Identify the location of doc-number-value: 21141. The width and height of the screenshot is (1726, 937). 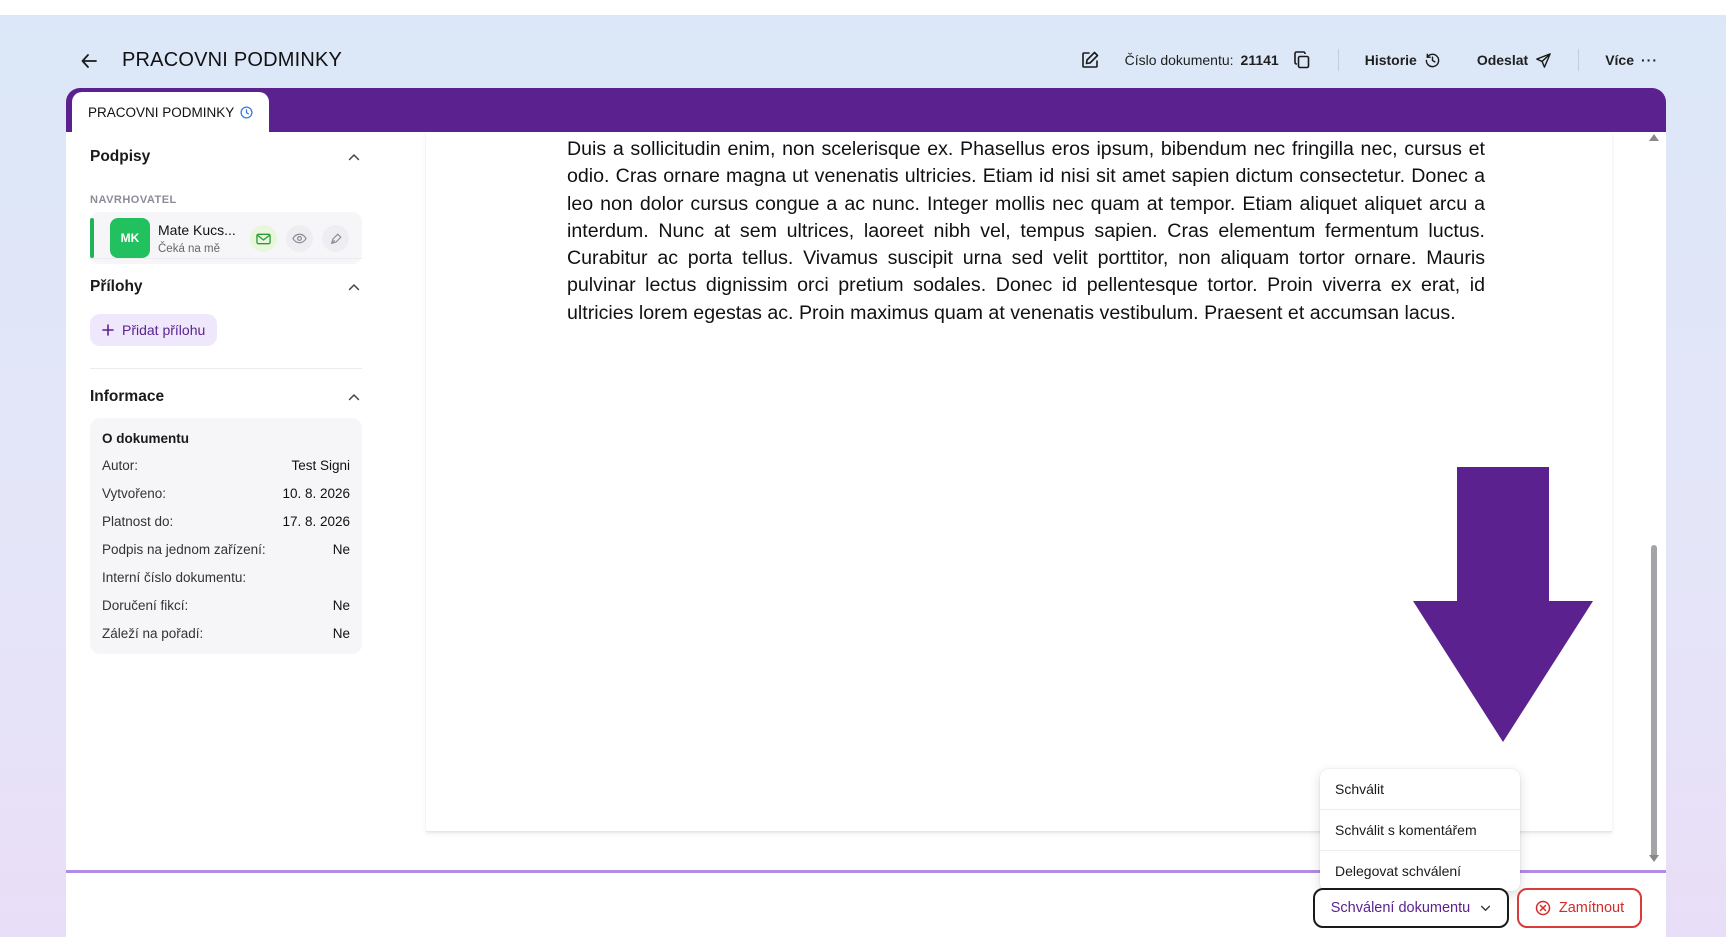
(1259, 60).